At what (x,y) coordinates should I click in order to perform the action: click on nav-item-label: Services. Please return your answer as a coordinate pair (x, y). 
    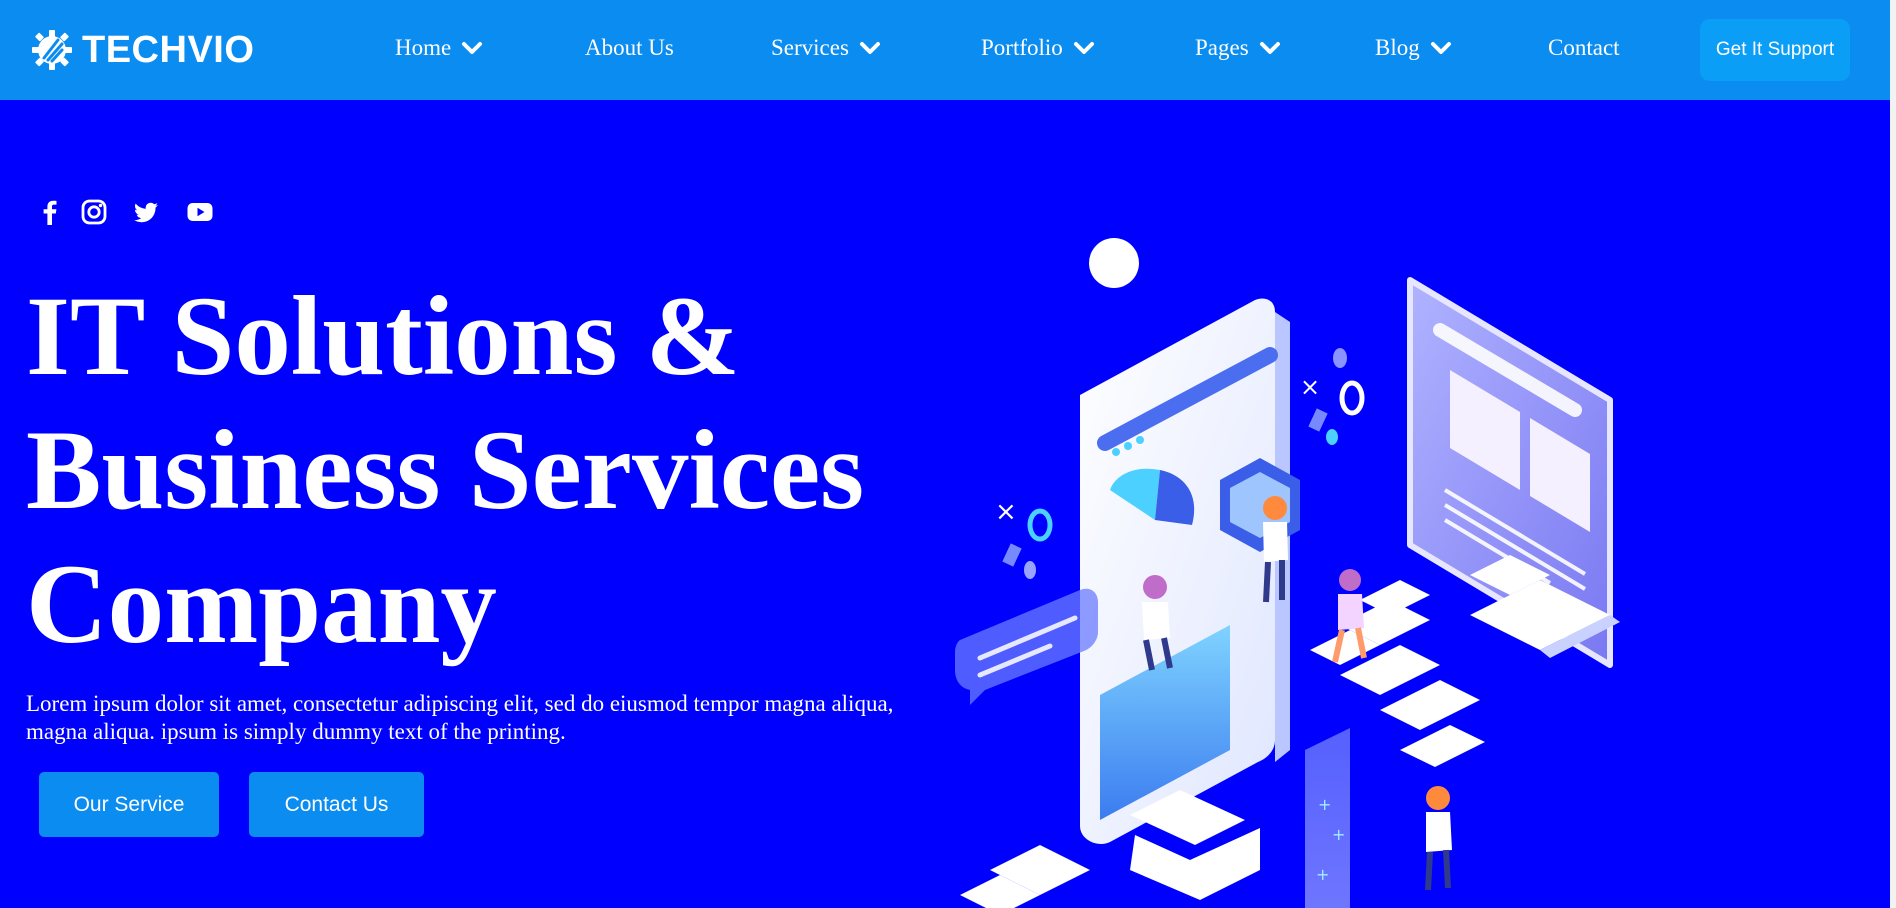
    Looking at the image, I should click on (810, 47).